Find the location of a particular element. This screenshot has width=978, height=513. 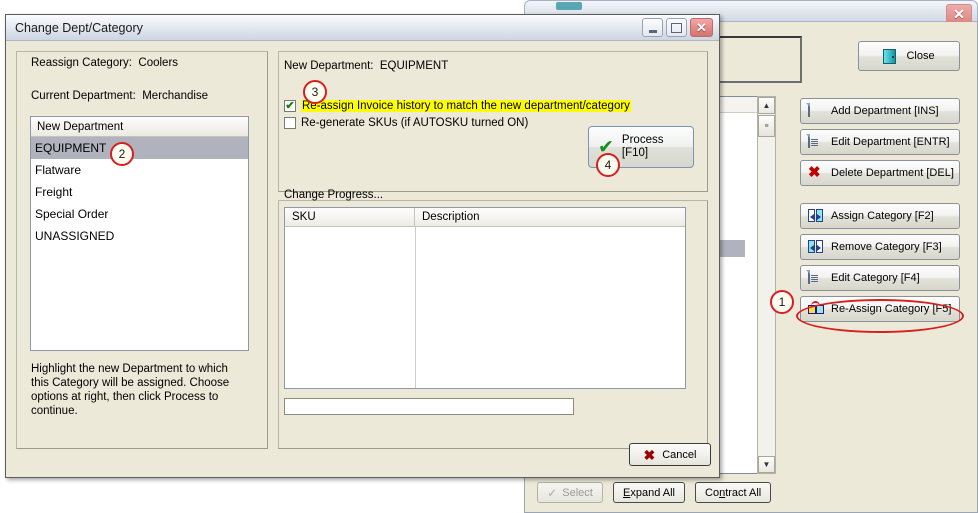

edit-category-button: Edit Category [F4] is located at coordinates (880, 278).